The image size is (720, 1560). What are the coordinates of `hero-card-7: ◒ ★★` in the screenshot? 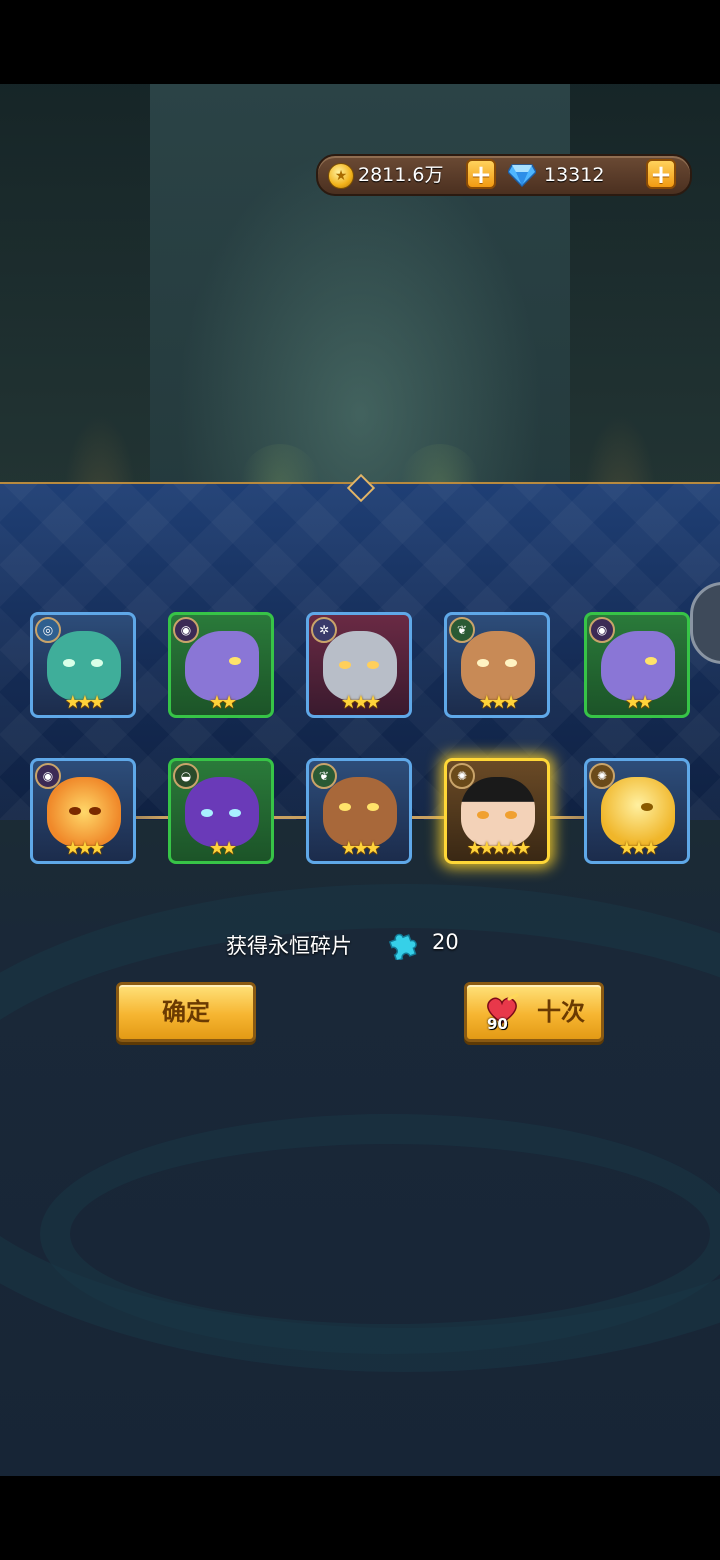 It's located at (221, 811).